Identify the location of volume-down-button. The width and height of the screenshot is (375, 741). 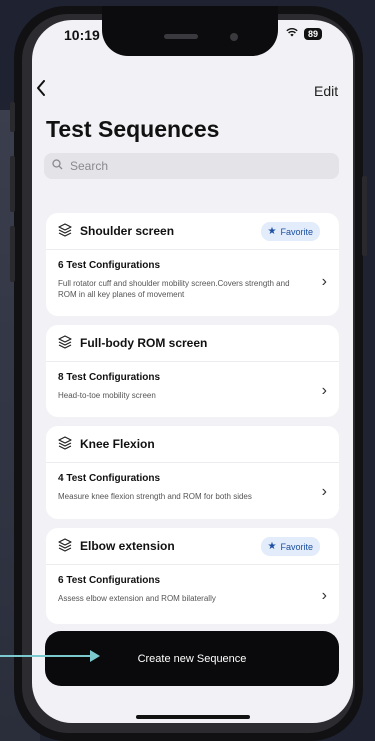
(12, 254).